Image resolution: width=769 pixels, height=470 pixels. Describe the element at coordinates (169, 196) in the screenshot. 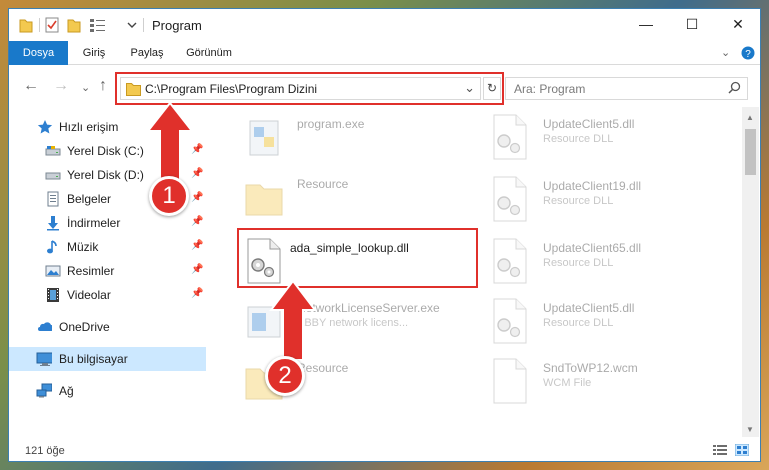

I see `callout-badge: 1` at that location.